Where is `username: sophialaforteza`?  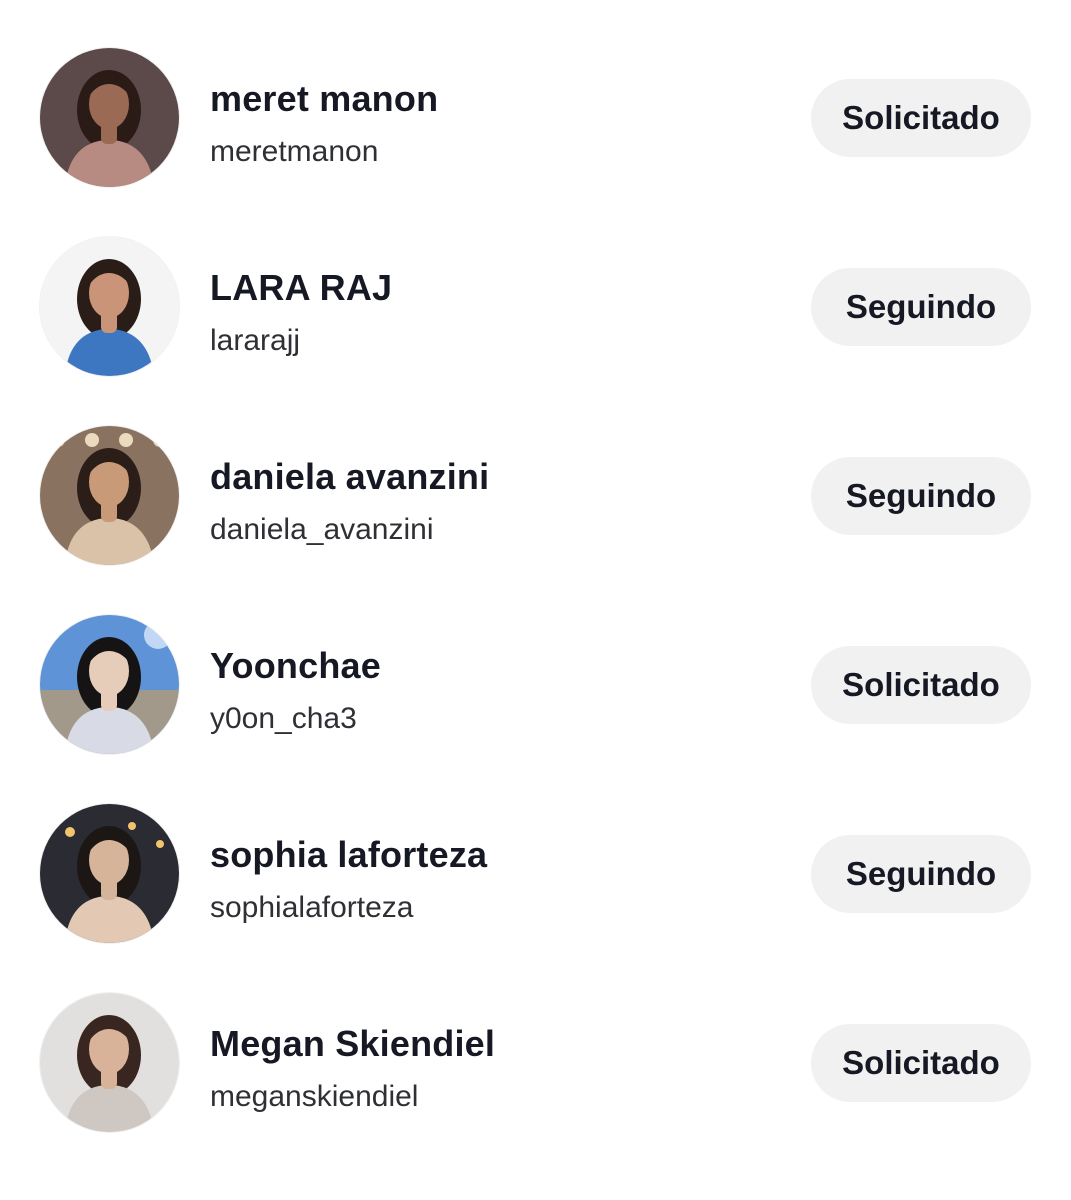
username: sophialaforteza is located at coordinates (312, 907).